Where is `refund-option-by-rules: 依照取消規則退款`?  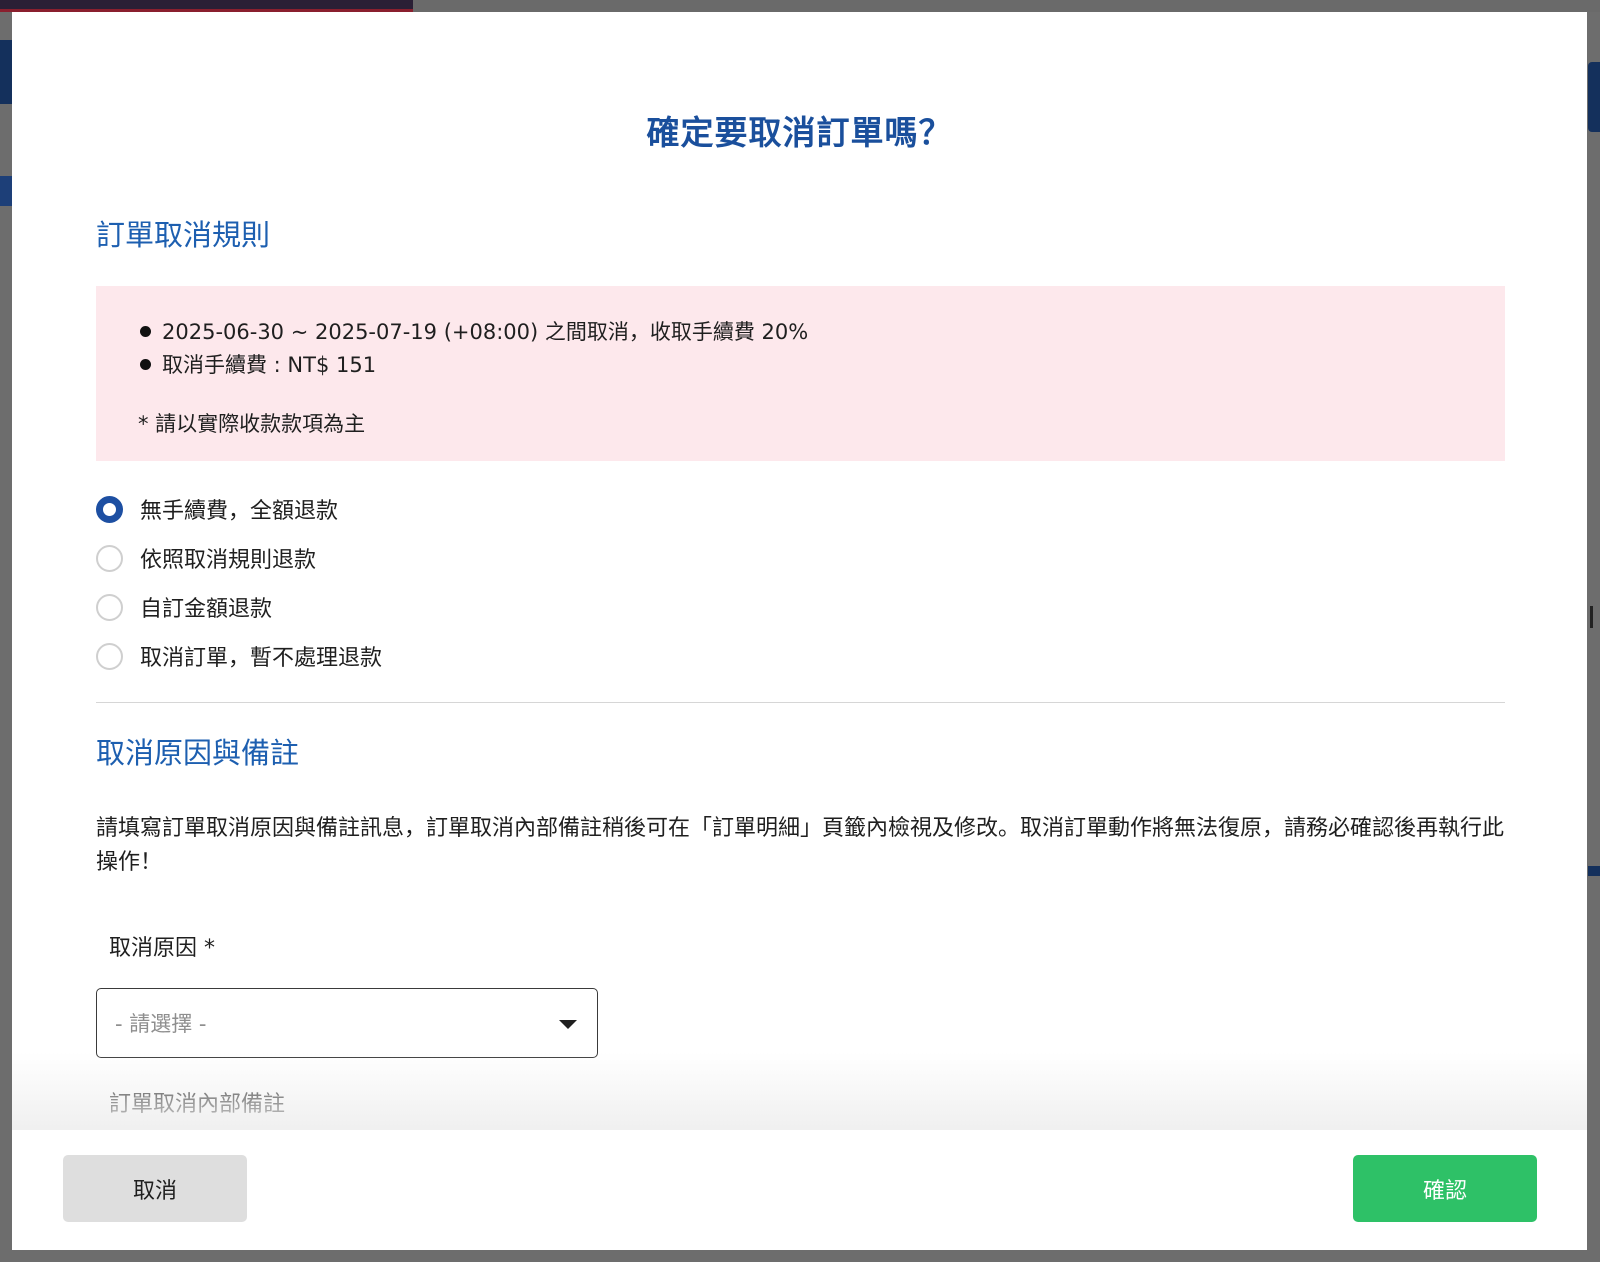
refund-option-by-rules: 依照取消規則退款 is located at coordinates (206, 558).